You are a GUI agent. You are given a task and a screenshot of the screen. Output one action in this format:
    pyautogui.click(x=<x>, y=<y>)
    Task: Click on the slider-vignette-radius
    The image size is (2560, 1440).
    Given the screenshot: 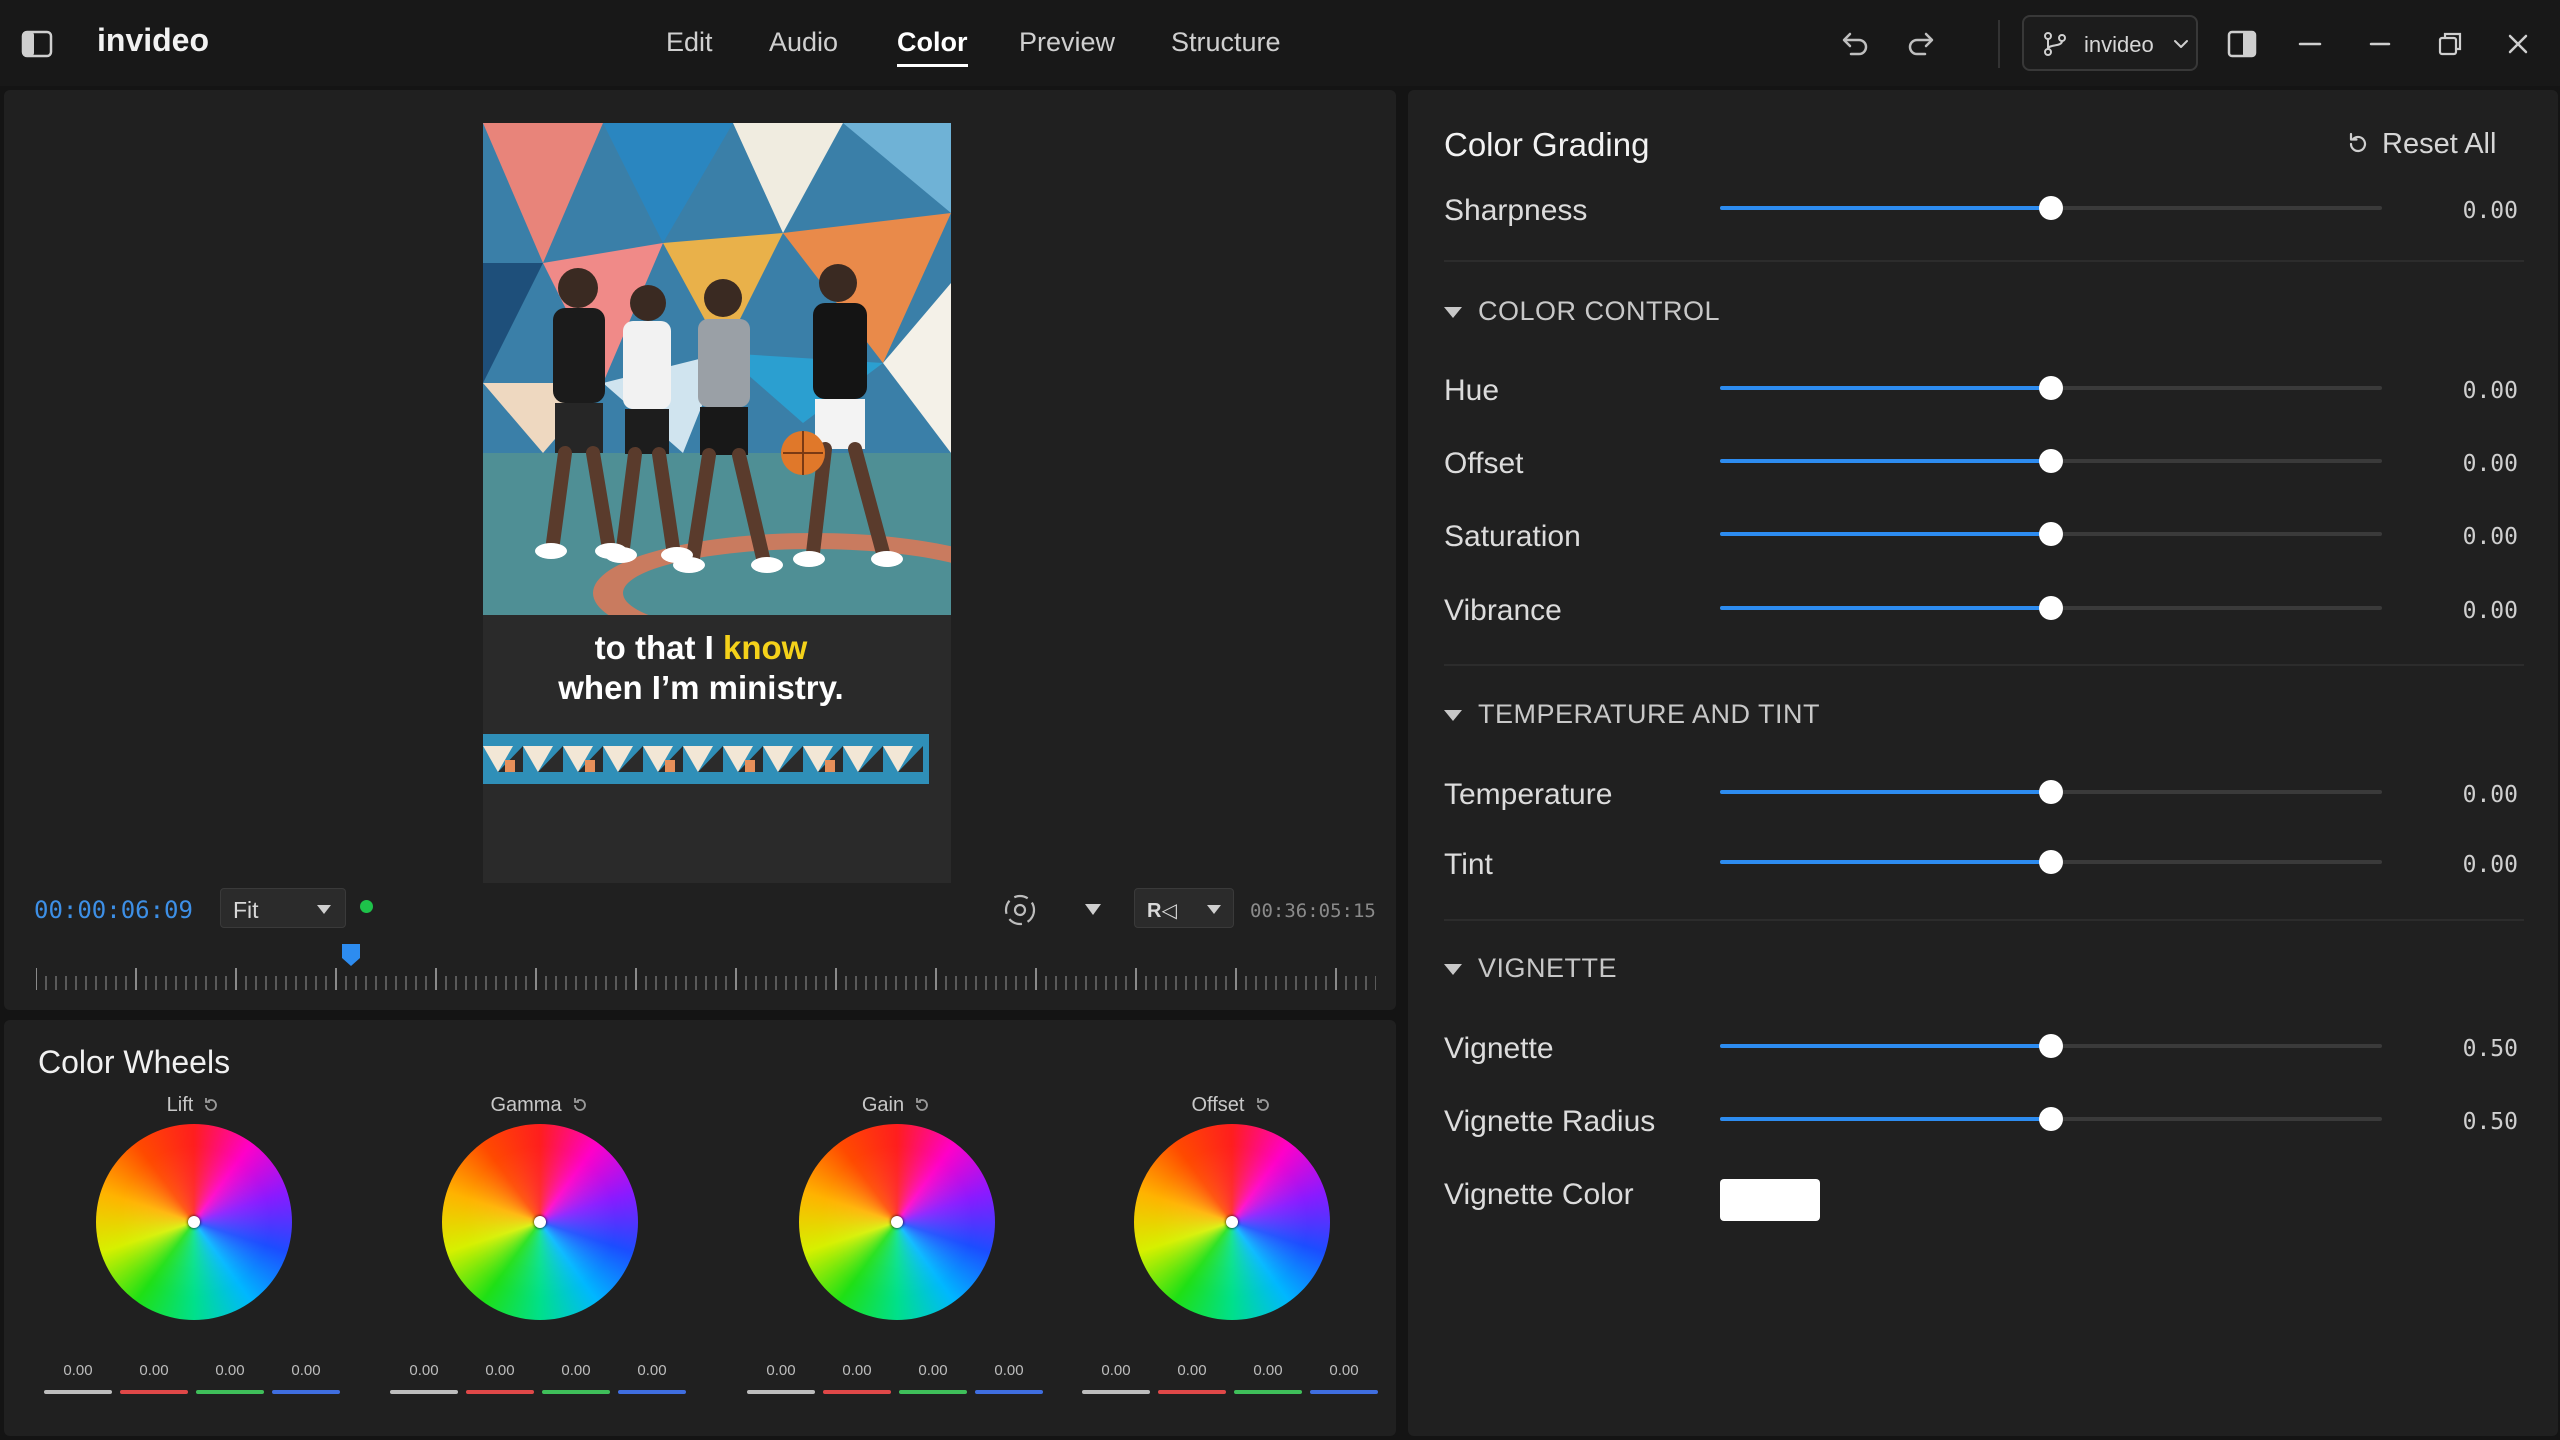 What is the action you would take?
    pyautogui.click(x=2051, y=1119)
    